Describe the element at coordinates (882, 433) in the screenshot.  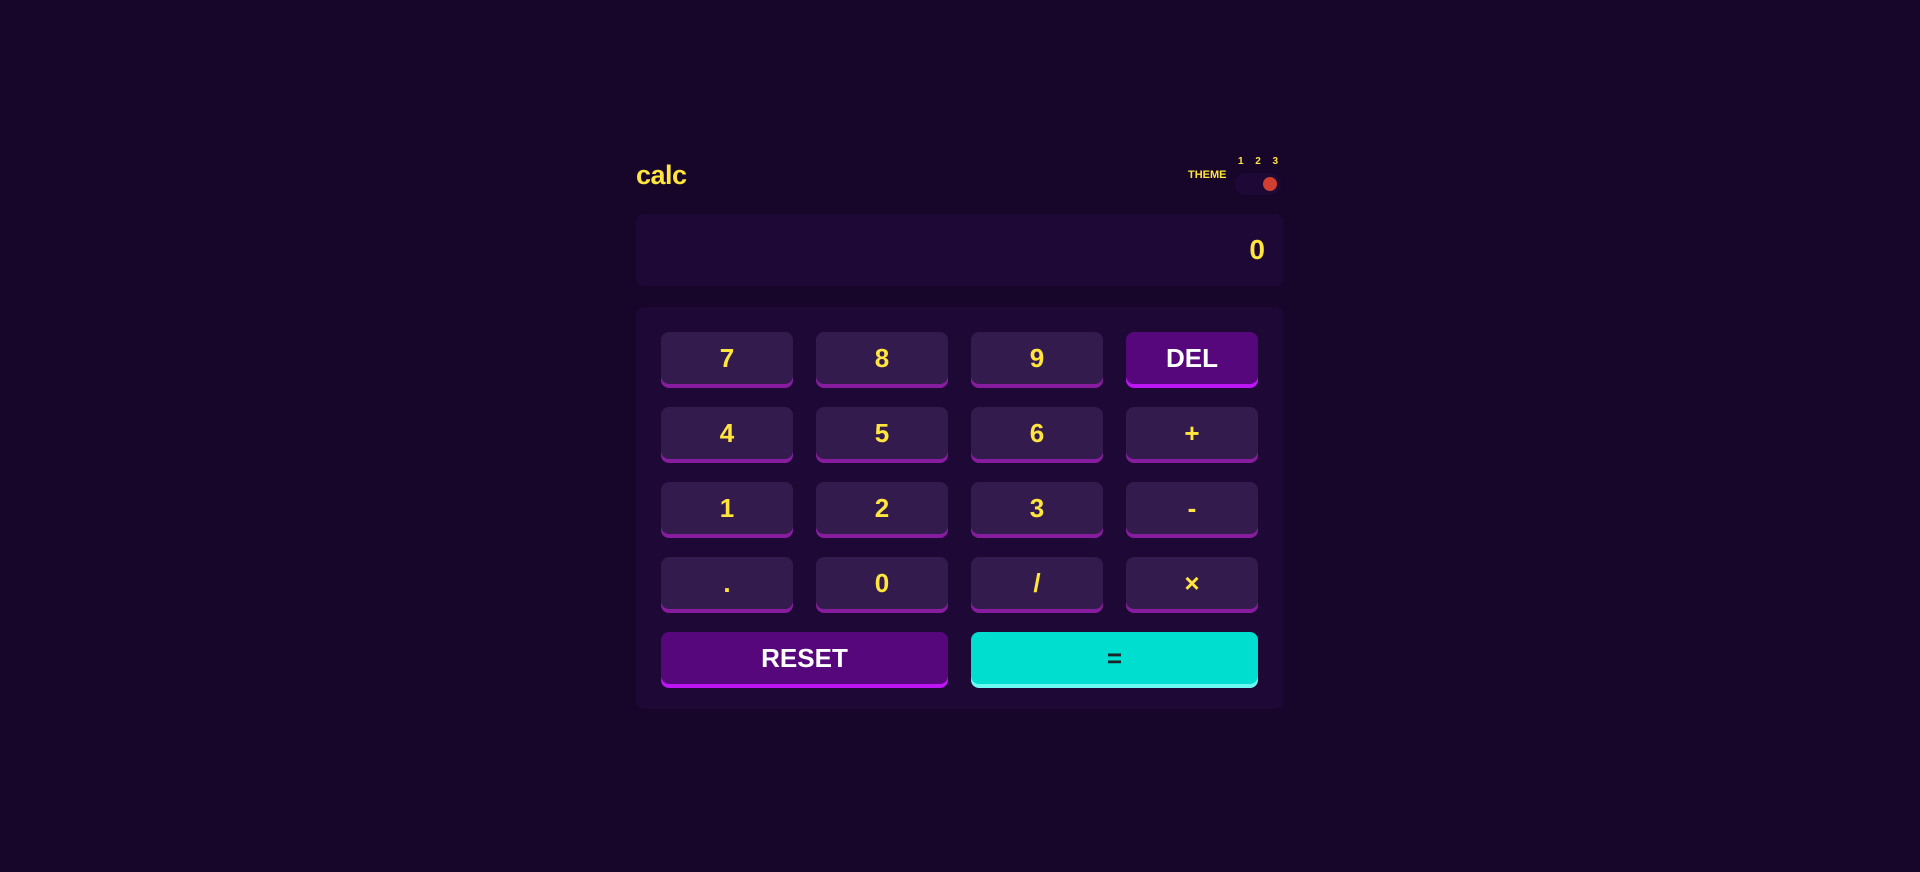
I see `key-5: 5` at that location.